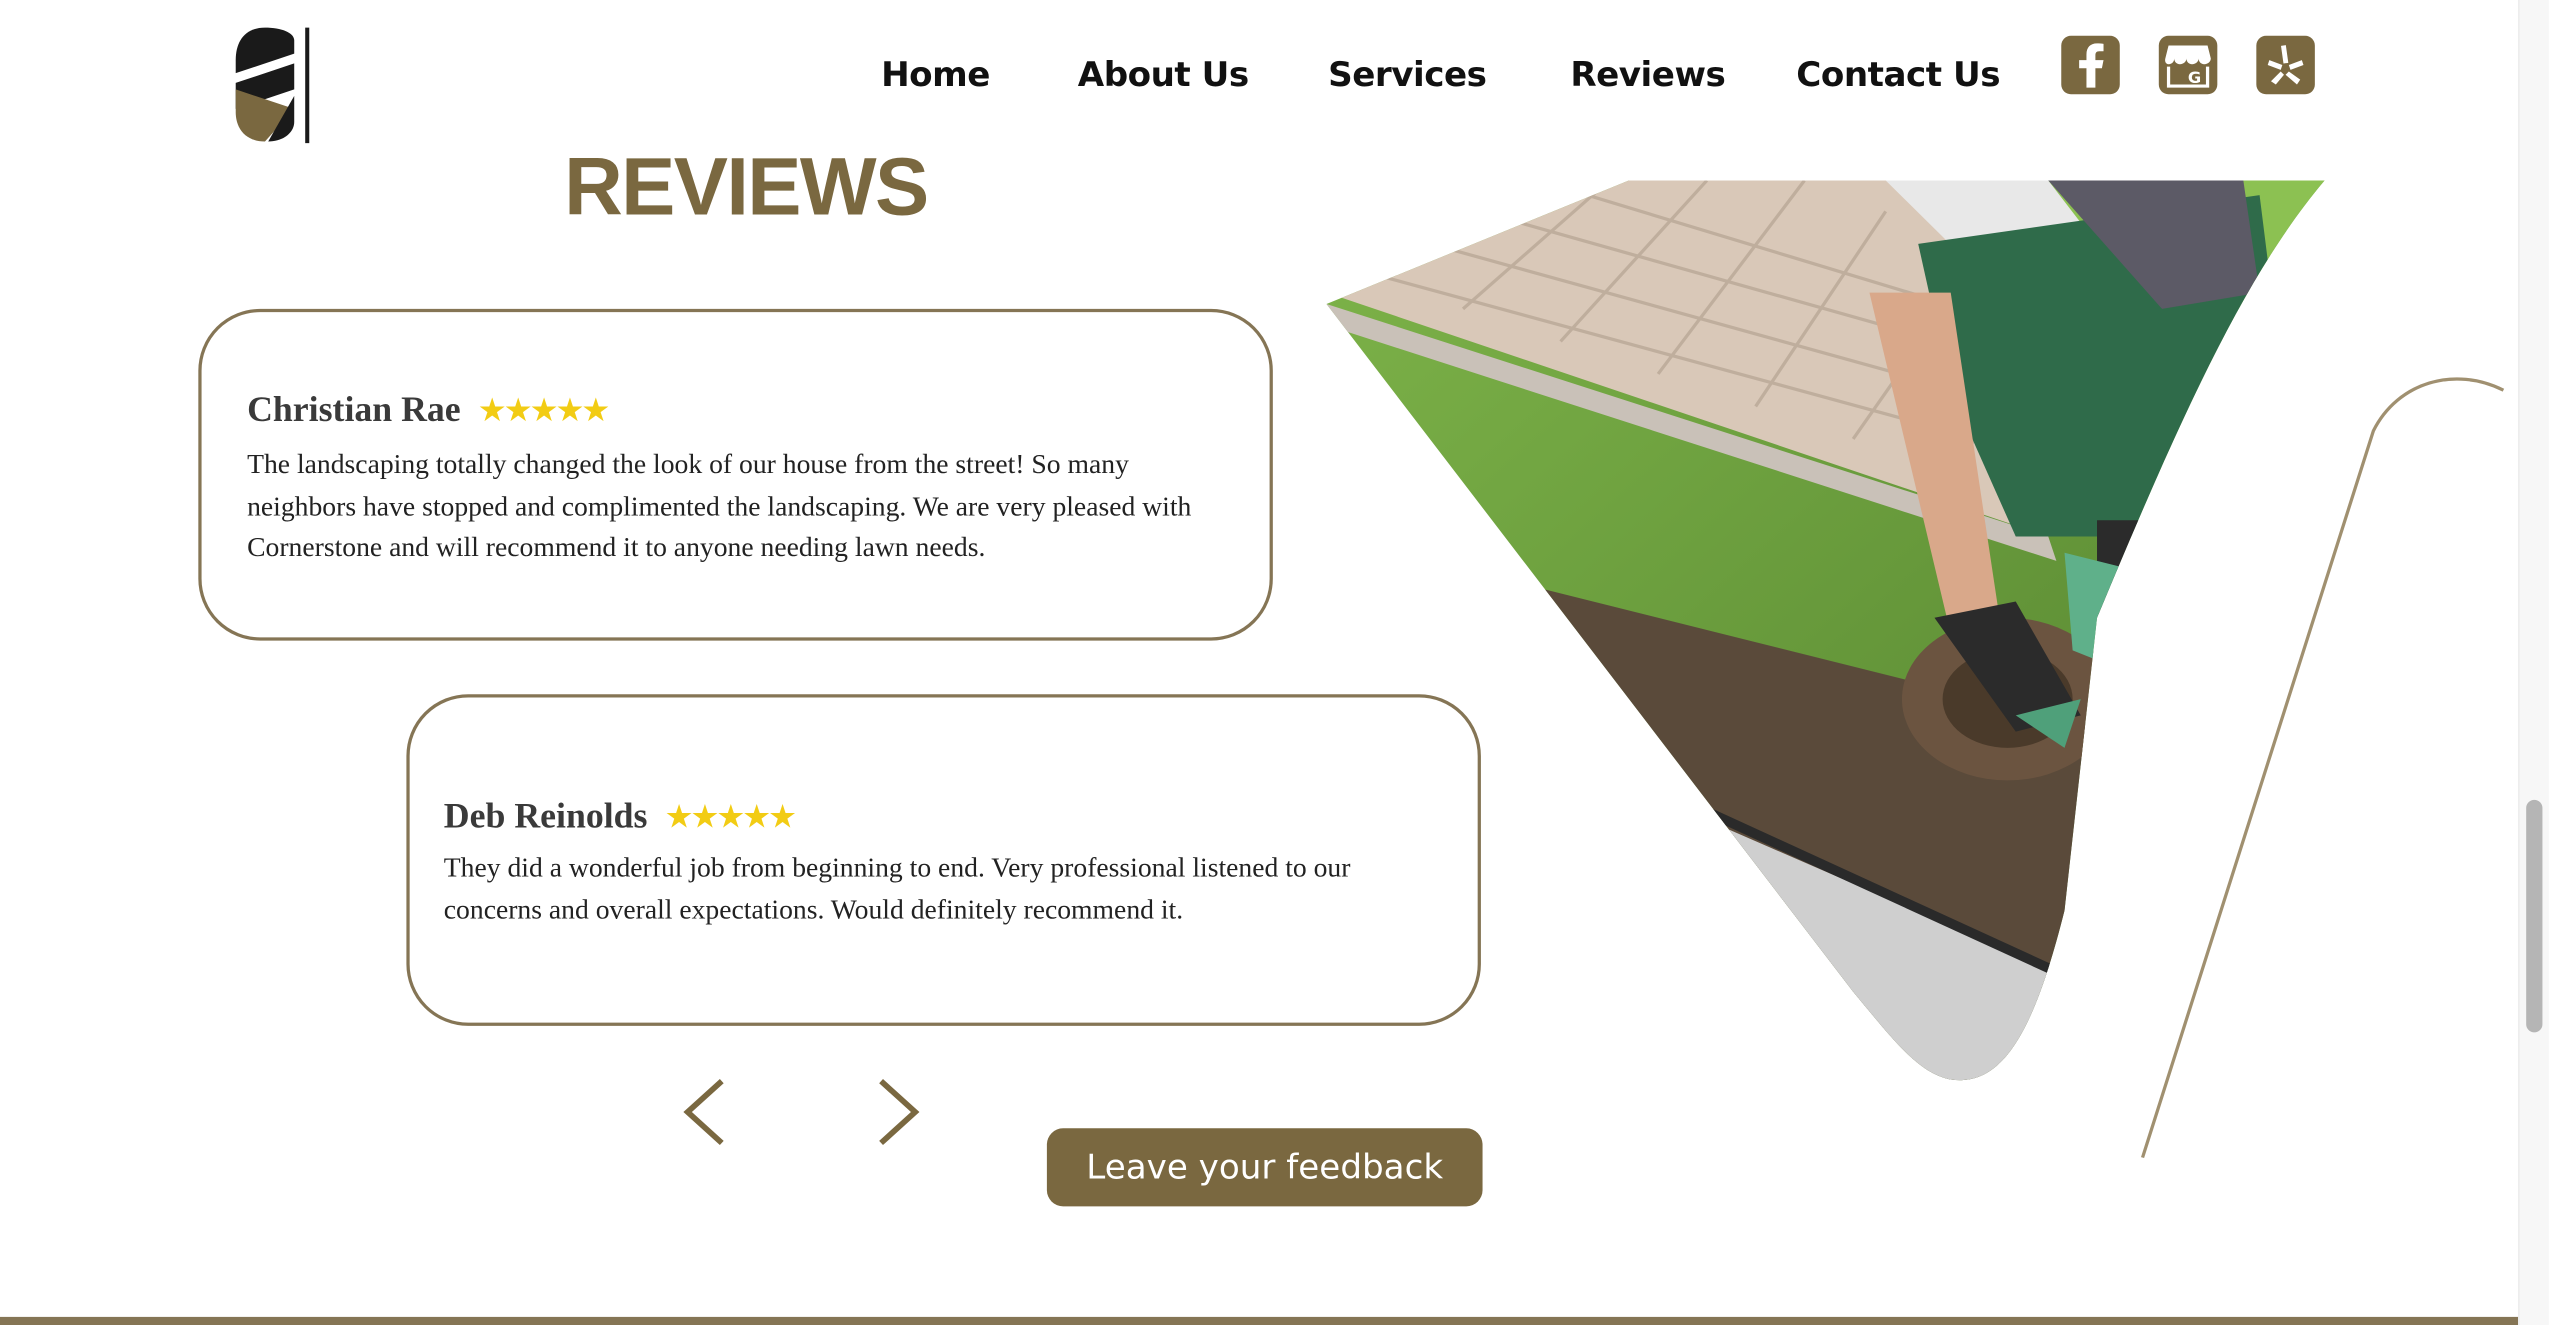 The image size is (2549, 1325). I want to click on next-arrow-icon, so click(899, 1112).